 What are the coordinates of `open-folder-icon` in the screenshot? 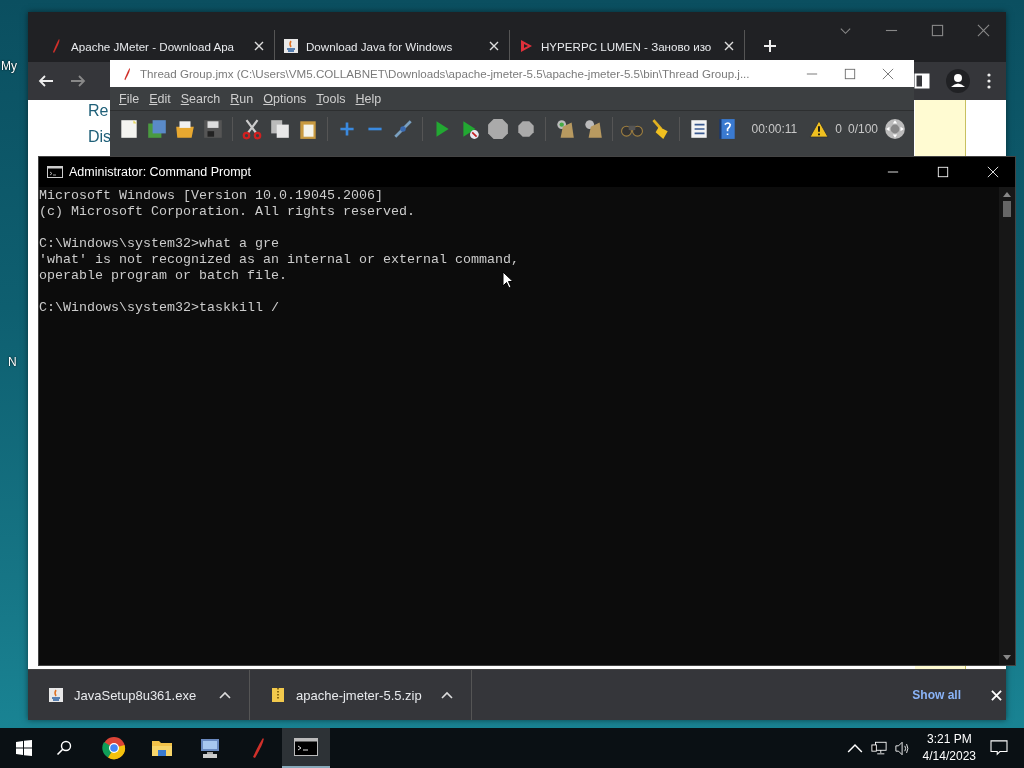 It's located at (185, 129).